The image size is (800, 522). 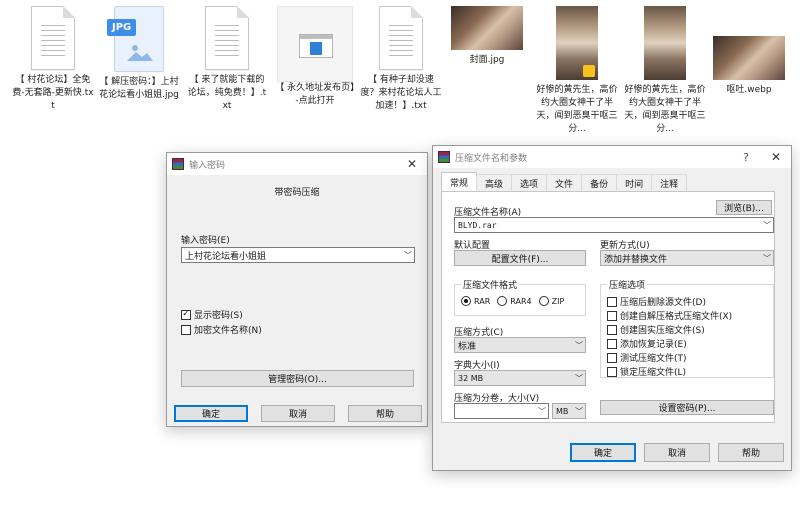 I want to click on split-unit-select: MB ﹀, so click(x=569, y=411).